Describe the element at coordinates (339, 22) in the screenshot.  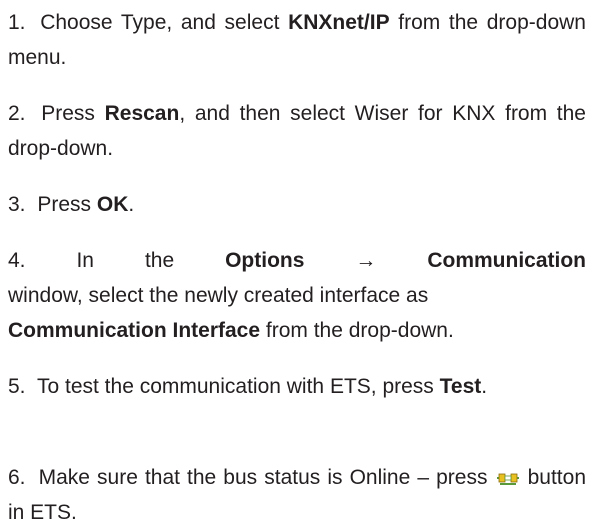
I see `step-bold: KNXnet/IP` at that location.